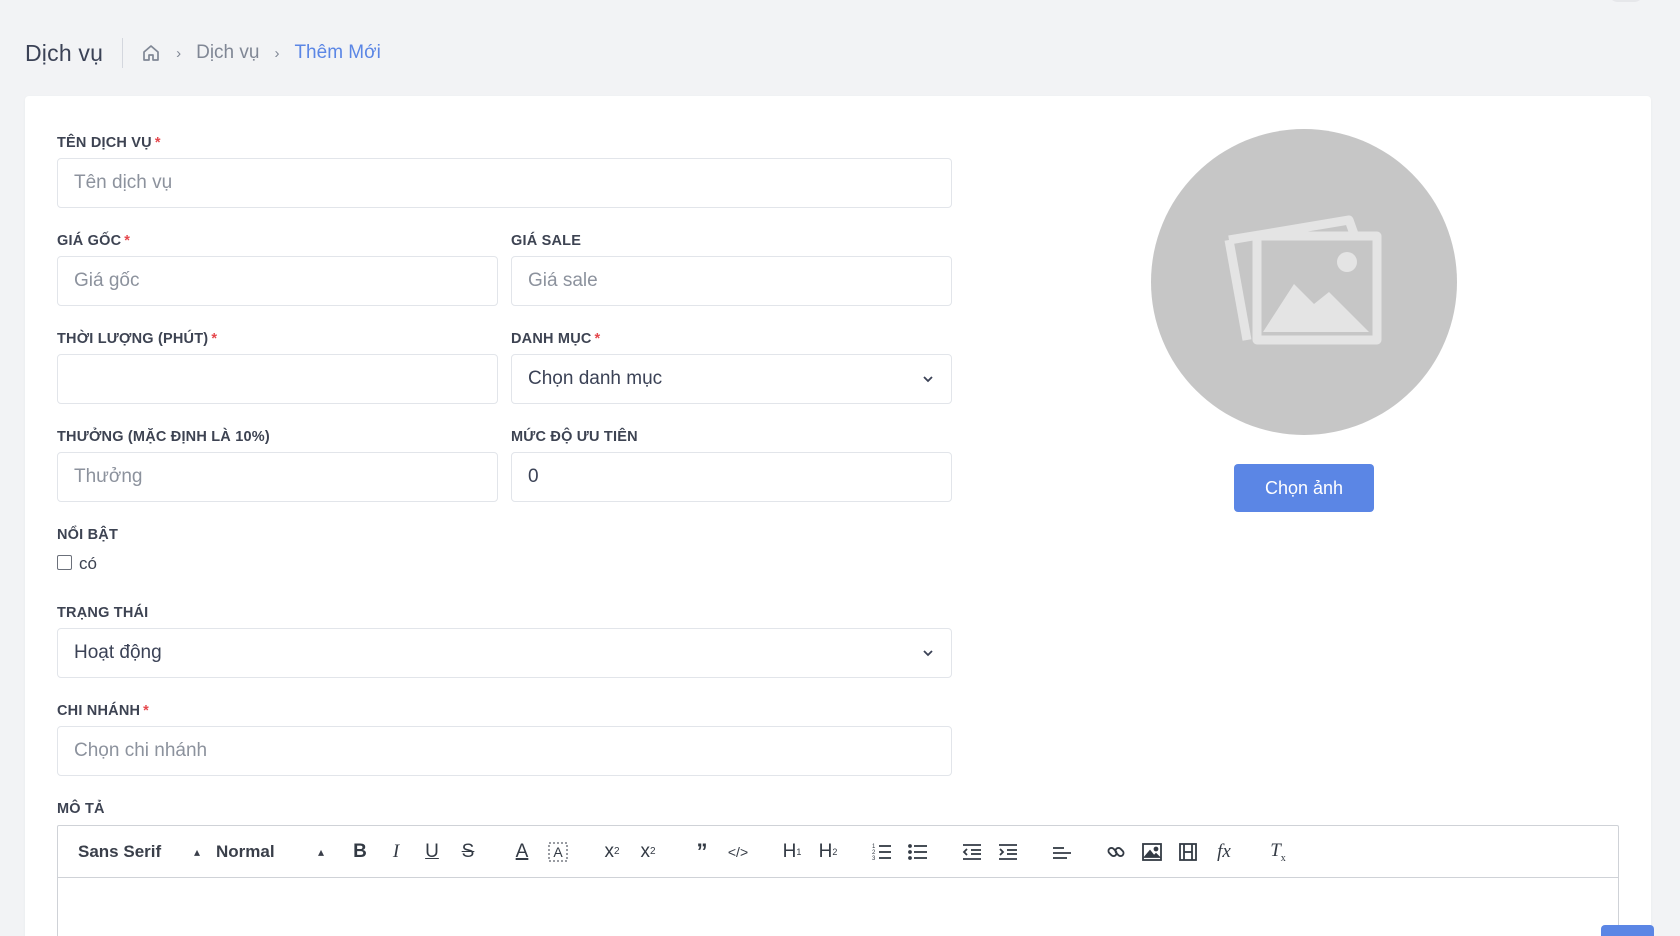  What do you see at coordinates (1188, 852) in the screenshot?
I see `video-icon` at bounding box center [1188, 852].